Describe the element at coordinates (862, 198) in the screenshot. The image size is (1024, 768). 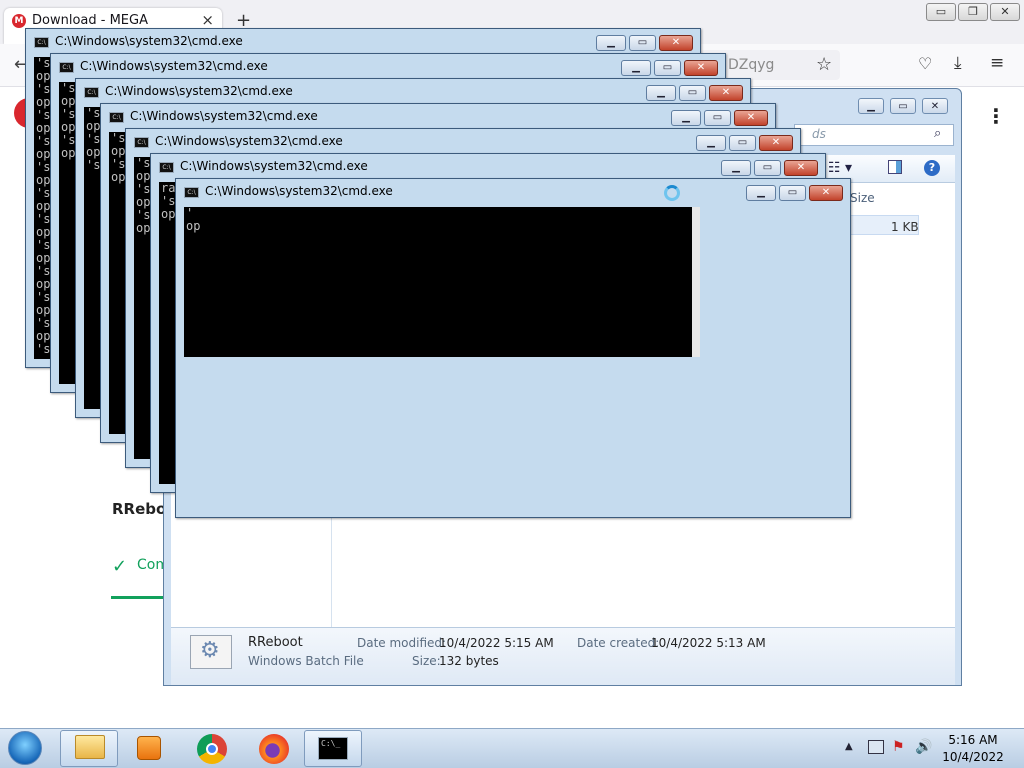
I see `column-header-size: Size` at that location.